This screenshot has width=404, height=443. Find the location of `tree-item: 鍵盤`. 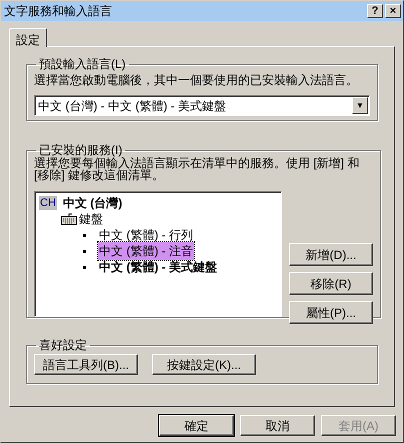

tree-item: 鍵盤 is located at coordinates (91, 219).